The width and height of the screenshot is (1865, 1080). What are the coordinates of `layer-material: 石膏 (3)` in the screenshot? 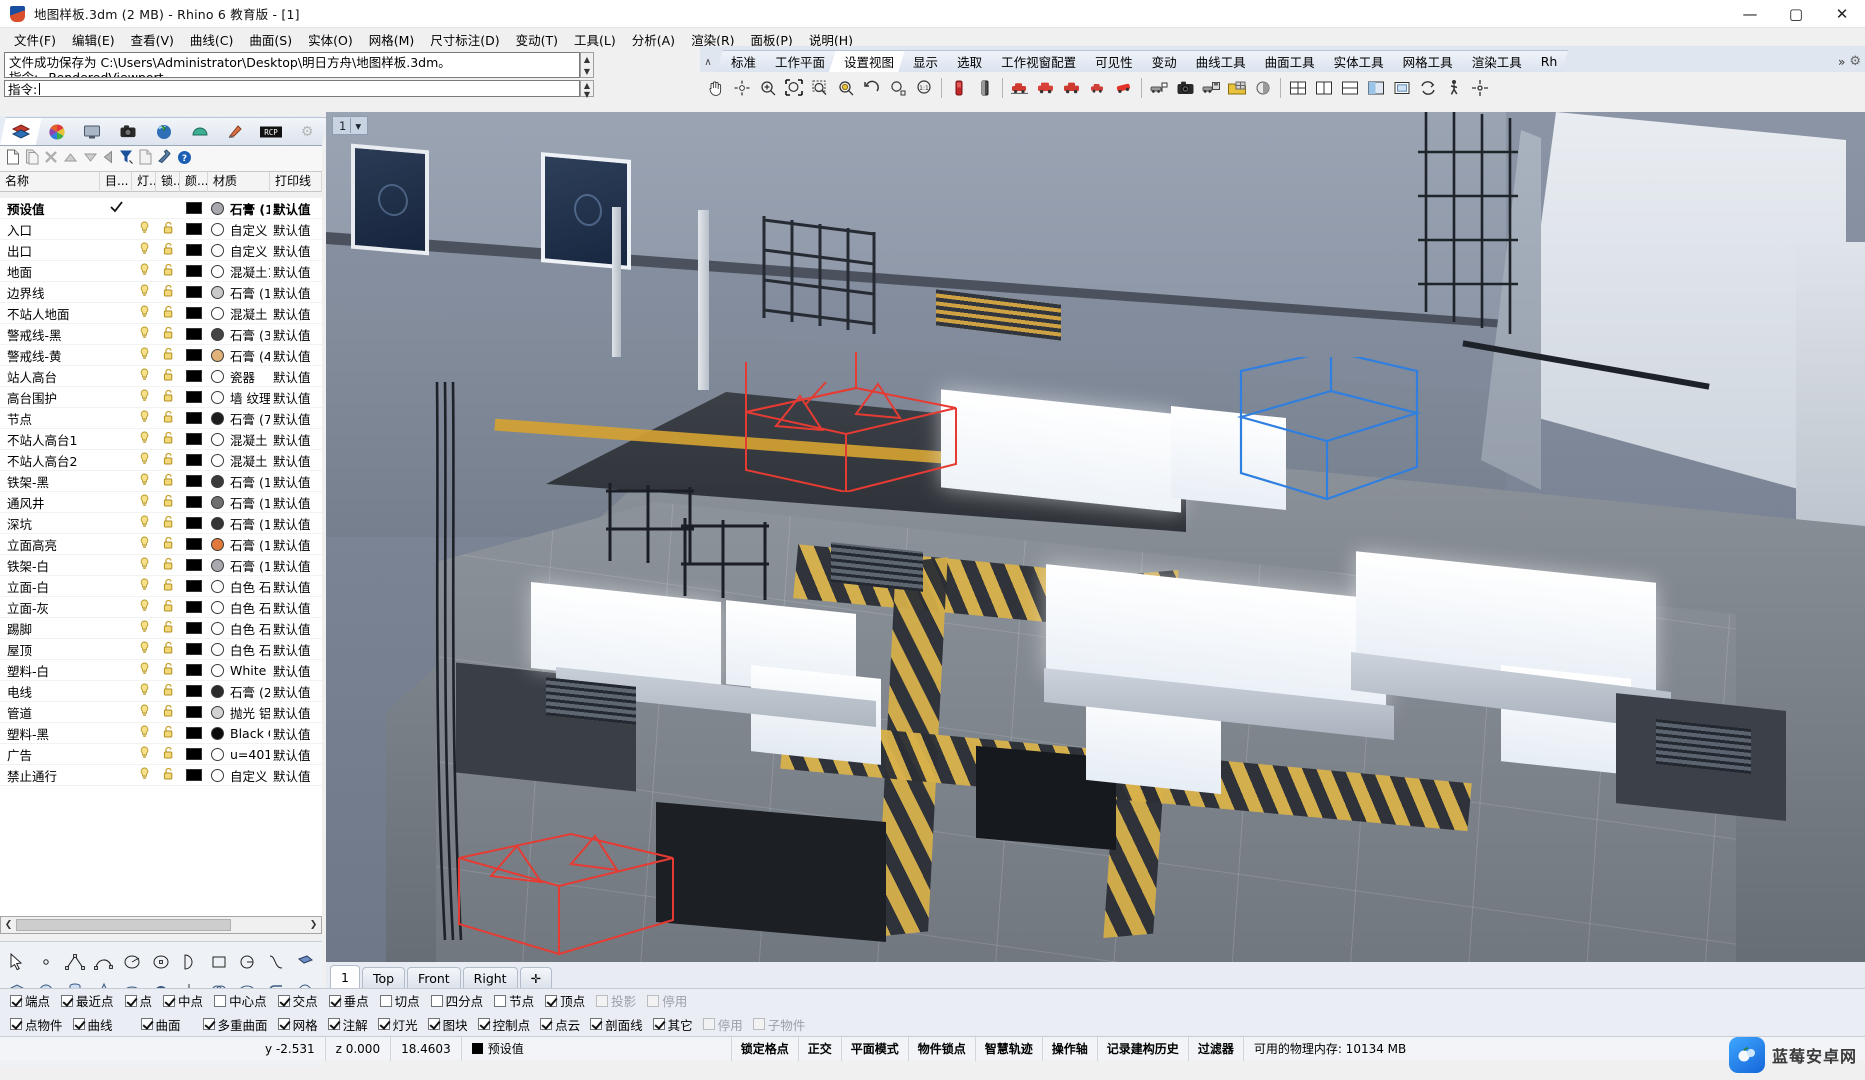 It's located at (239, 334).